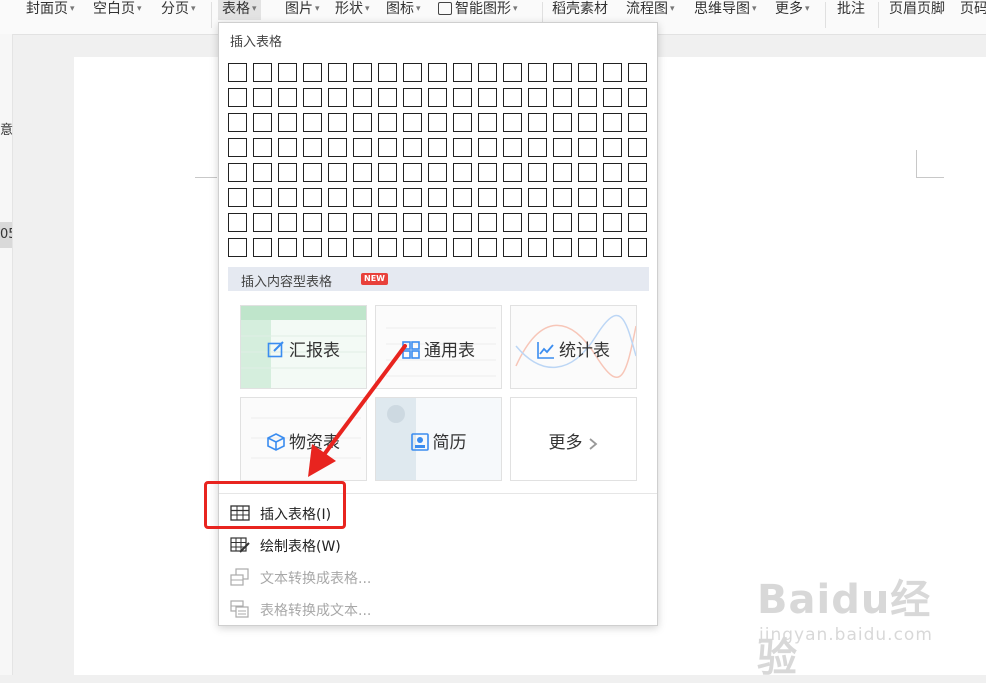 This screenshot has height=683, width=986. Describe the element at coordinates (438, 545) in the screenshot. I see `draw-table-menu-item: 绘制表格(W)` at that location.